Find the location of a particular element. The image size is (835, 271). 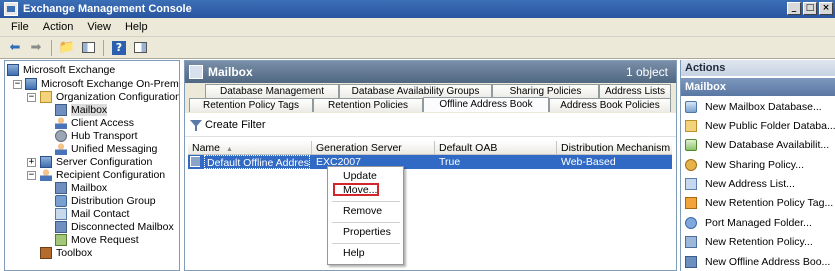

tree-item-recipient-configuration: Recipient Configuration is located at coordinates (102, 174).